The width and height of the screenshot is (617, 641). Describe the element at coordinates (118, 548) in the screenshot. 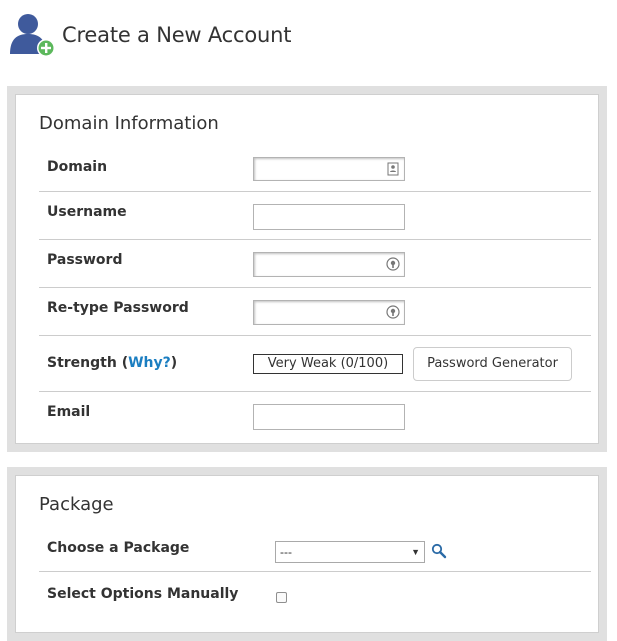

I see `choose-package-label: Choose a Package` at that location.